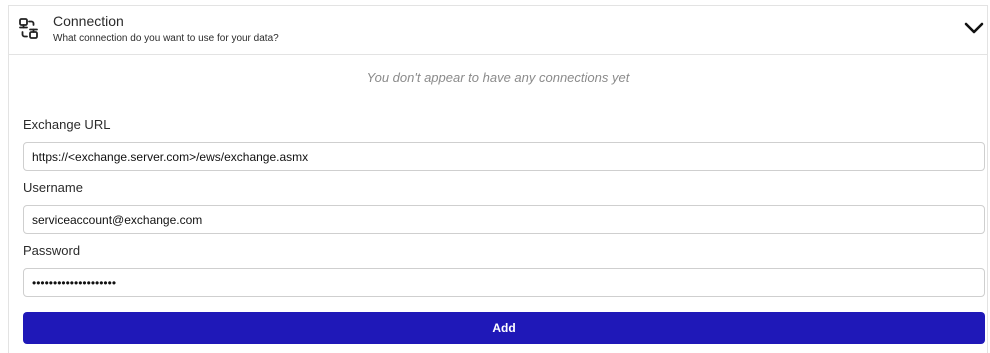 The height and width of the screenshot is (353, 990). I want to click on chevron-down-icon, so click(974, 28).